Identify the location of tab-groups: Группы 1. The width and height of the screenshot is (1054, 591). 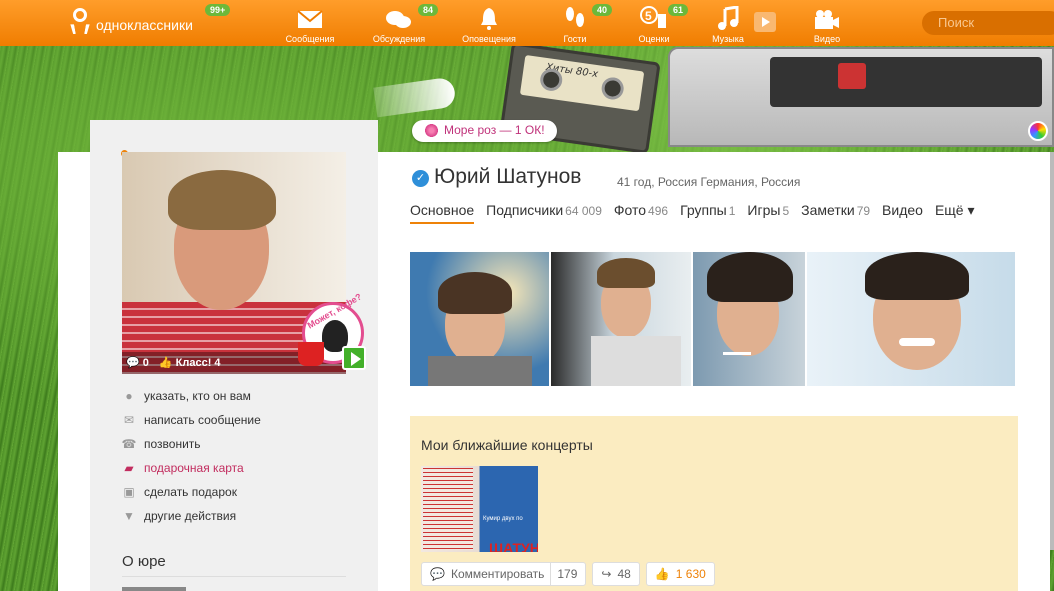
(707, 213).